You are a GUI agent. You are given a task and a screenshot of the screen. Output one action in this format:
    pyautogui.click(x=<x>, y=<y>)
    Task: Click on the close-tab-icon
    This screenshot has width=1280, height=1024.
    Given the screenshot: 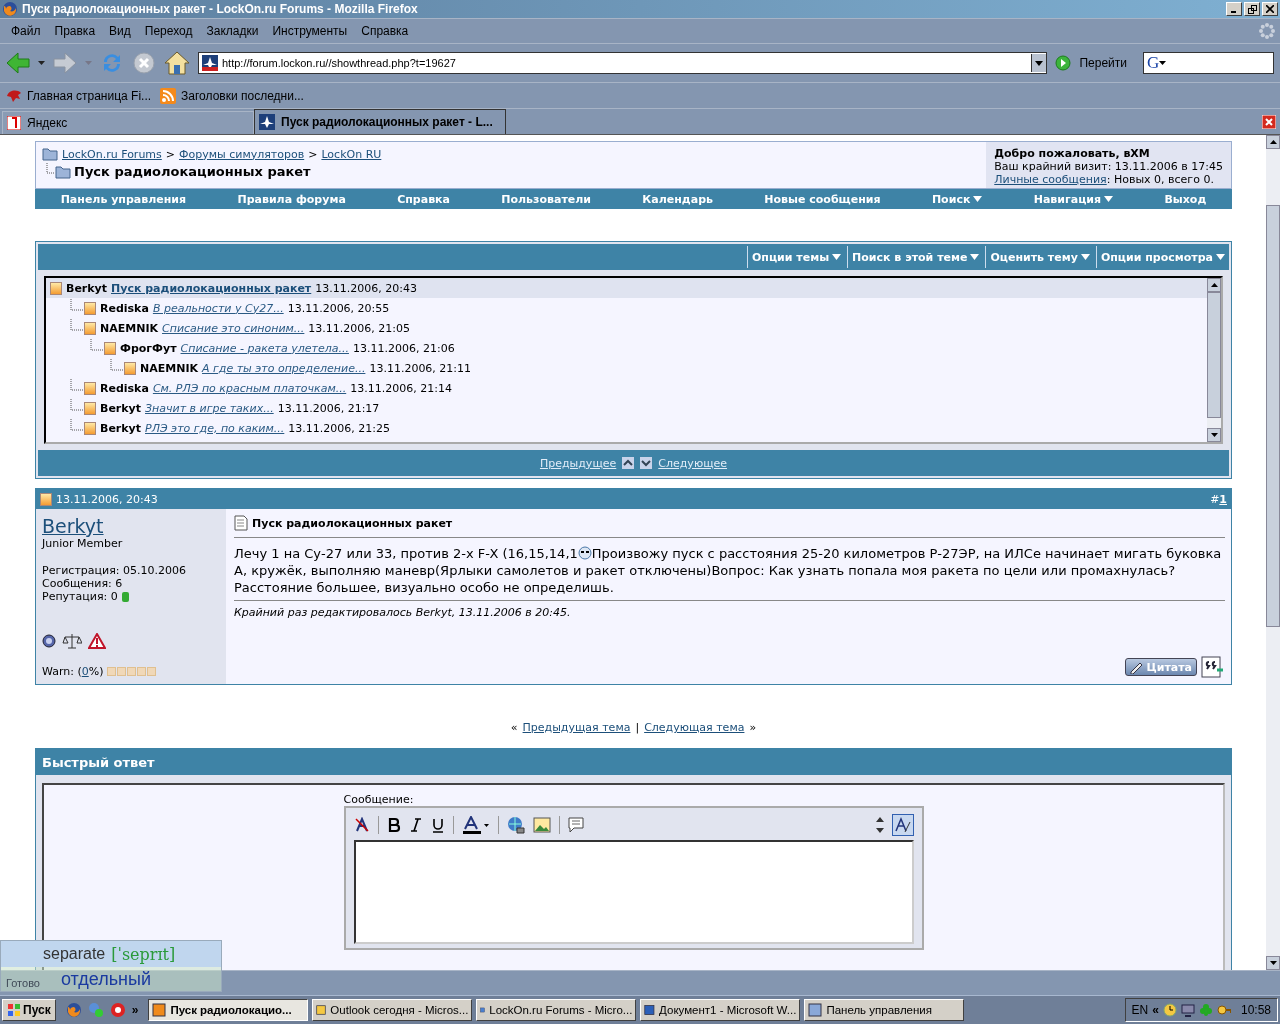 What is the action you would take?
    pyautogui.click(x=1269, y=122)
    